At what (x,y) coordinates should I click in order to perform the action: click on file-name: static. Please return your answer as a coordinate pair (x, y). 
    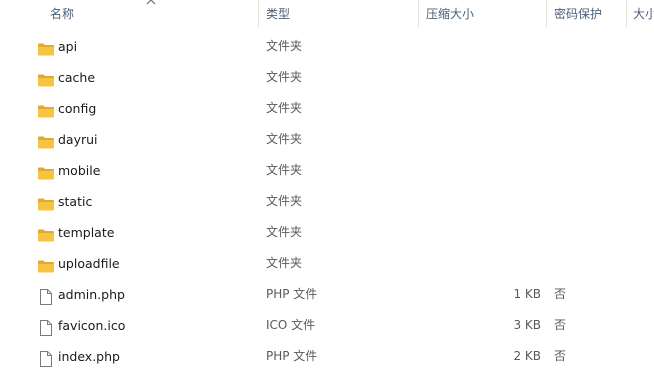
    Looking at the image, I should click on (75, 201).